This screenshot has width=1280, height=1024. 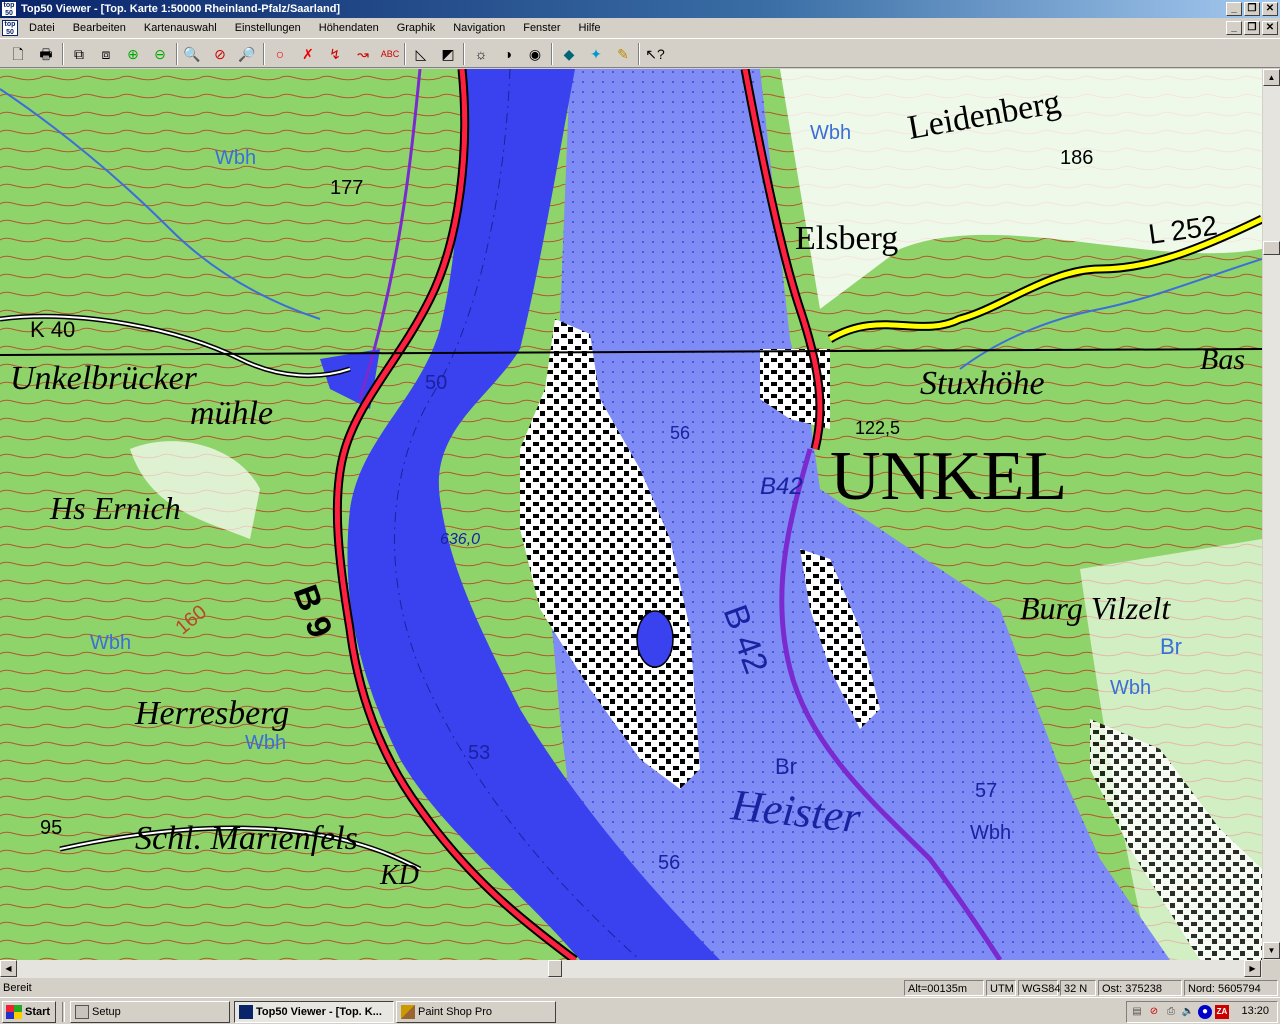 What do you see at coordinates (160, 54) in the screenshot?
I see `zoom-window-icon: ⊖` at bounding box center [160, 54].